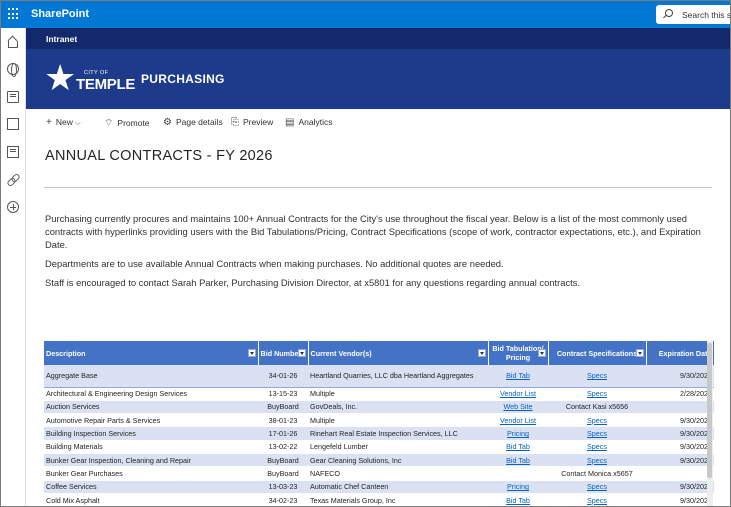  I want to click on cell-pricing: Pricing, so click(518, 487).